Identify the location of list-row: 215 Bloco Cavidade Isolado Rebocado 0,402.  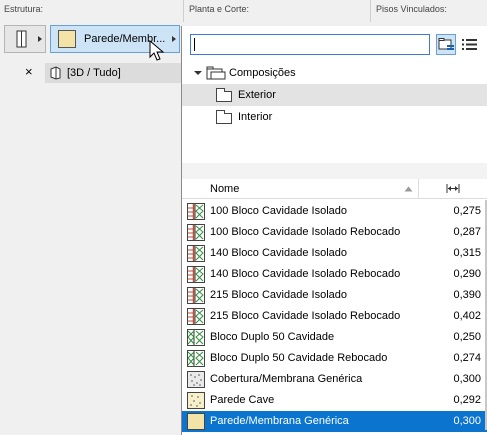
(334, 316).